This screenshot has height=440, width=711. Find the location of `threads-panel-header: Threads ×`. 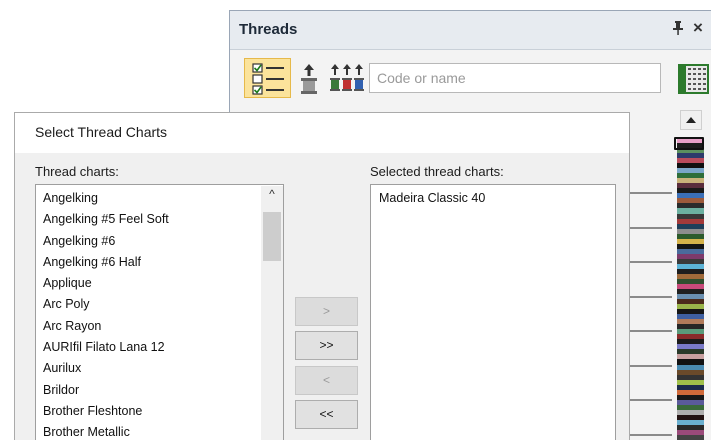

threads-panel-header: Threads × is located at coordinates (470, 30).